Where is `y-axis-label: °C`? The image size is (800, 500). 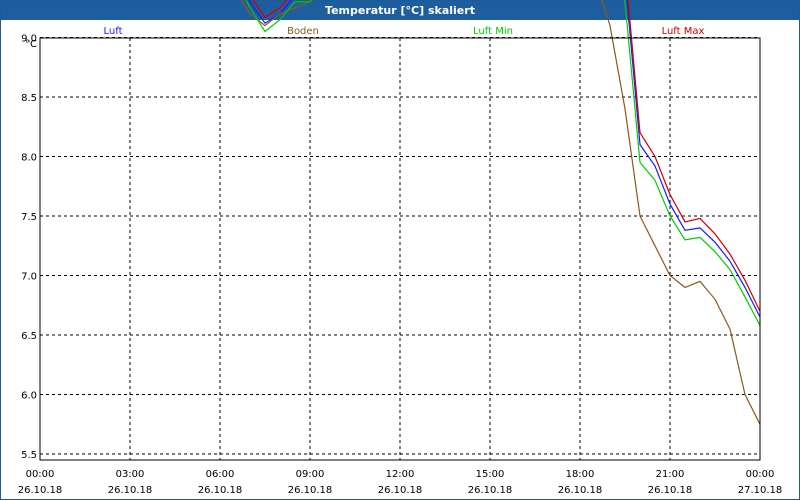 y-axis-label: °C is located at coordinates (31, 44).